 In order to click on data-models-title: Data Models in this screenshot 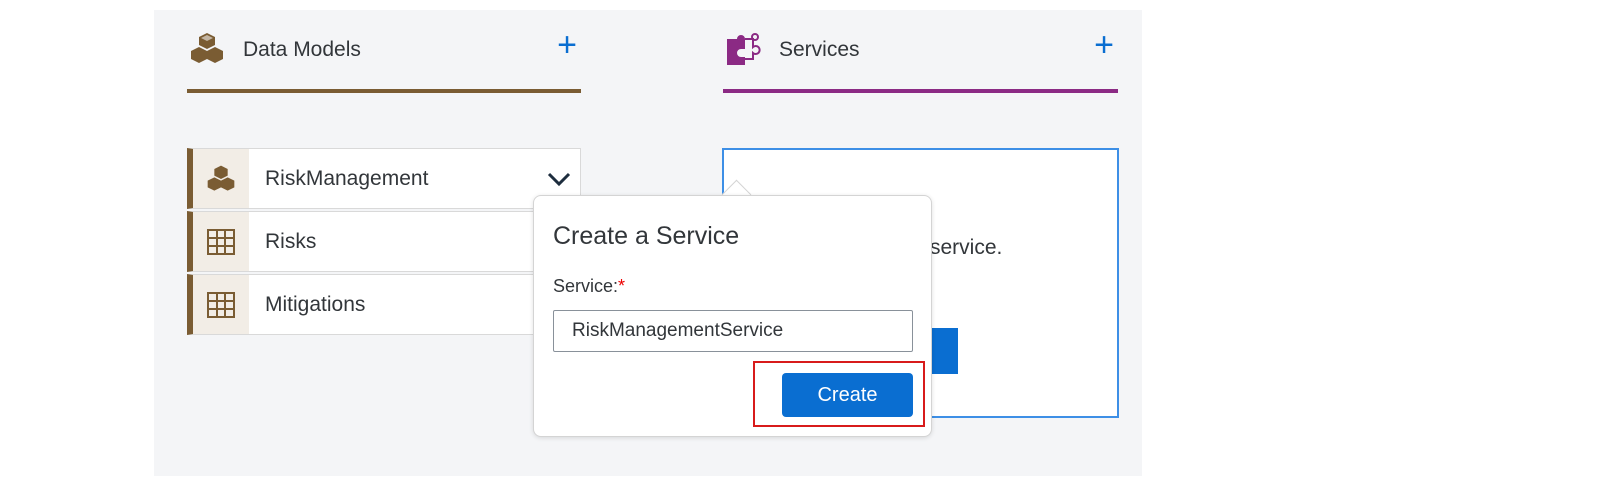, I will do `click(302, 49)`.